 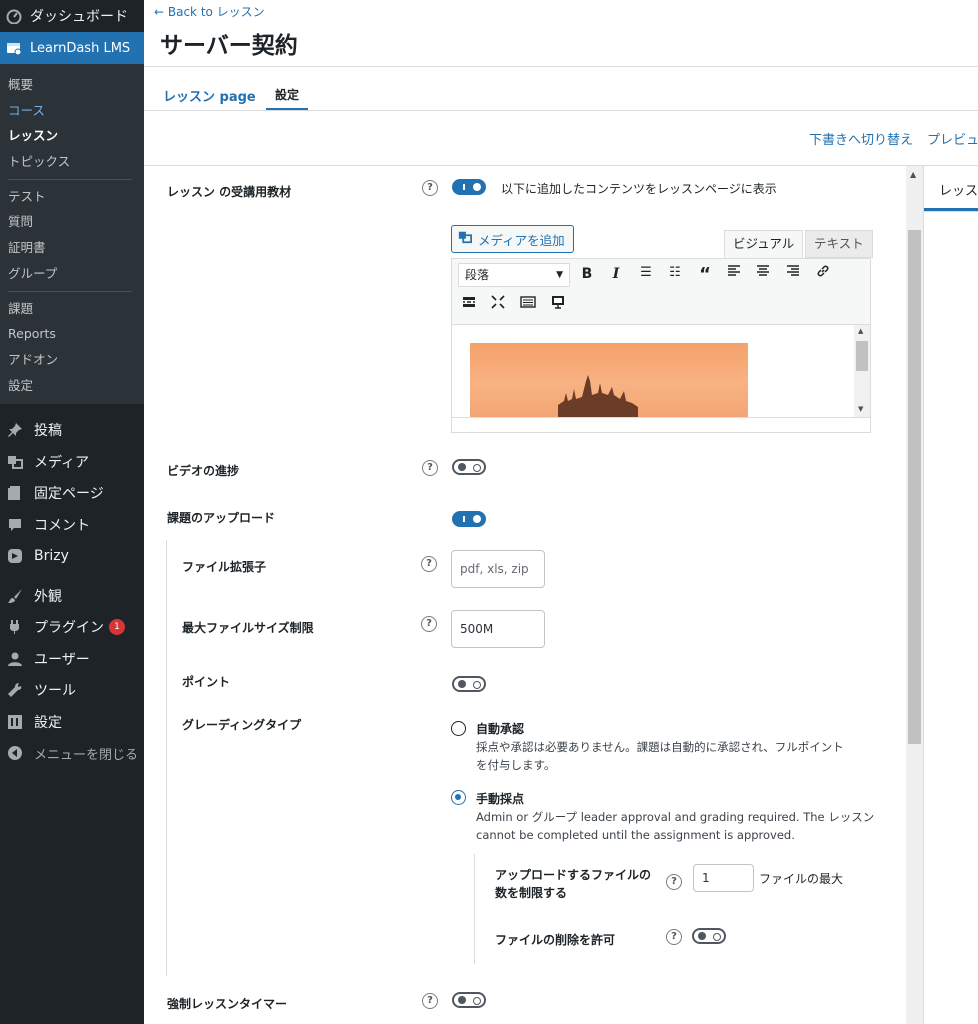 What do you see at coordinates (69, 628) in the screenshot?
I see `sidebar-item-label: プラグイン` at bounding box center [69, 628].